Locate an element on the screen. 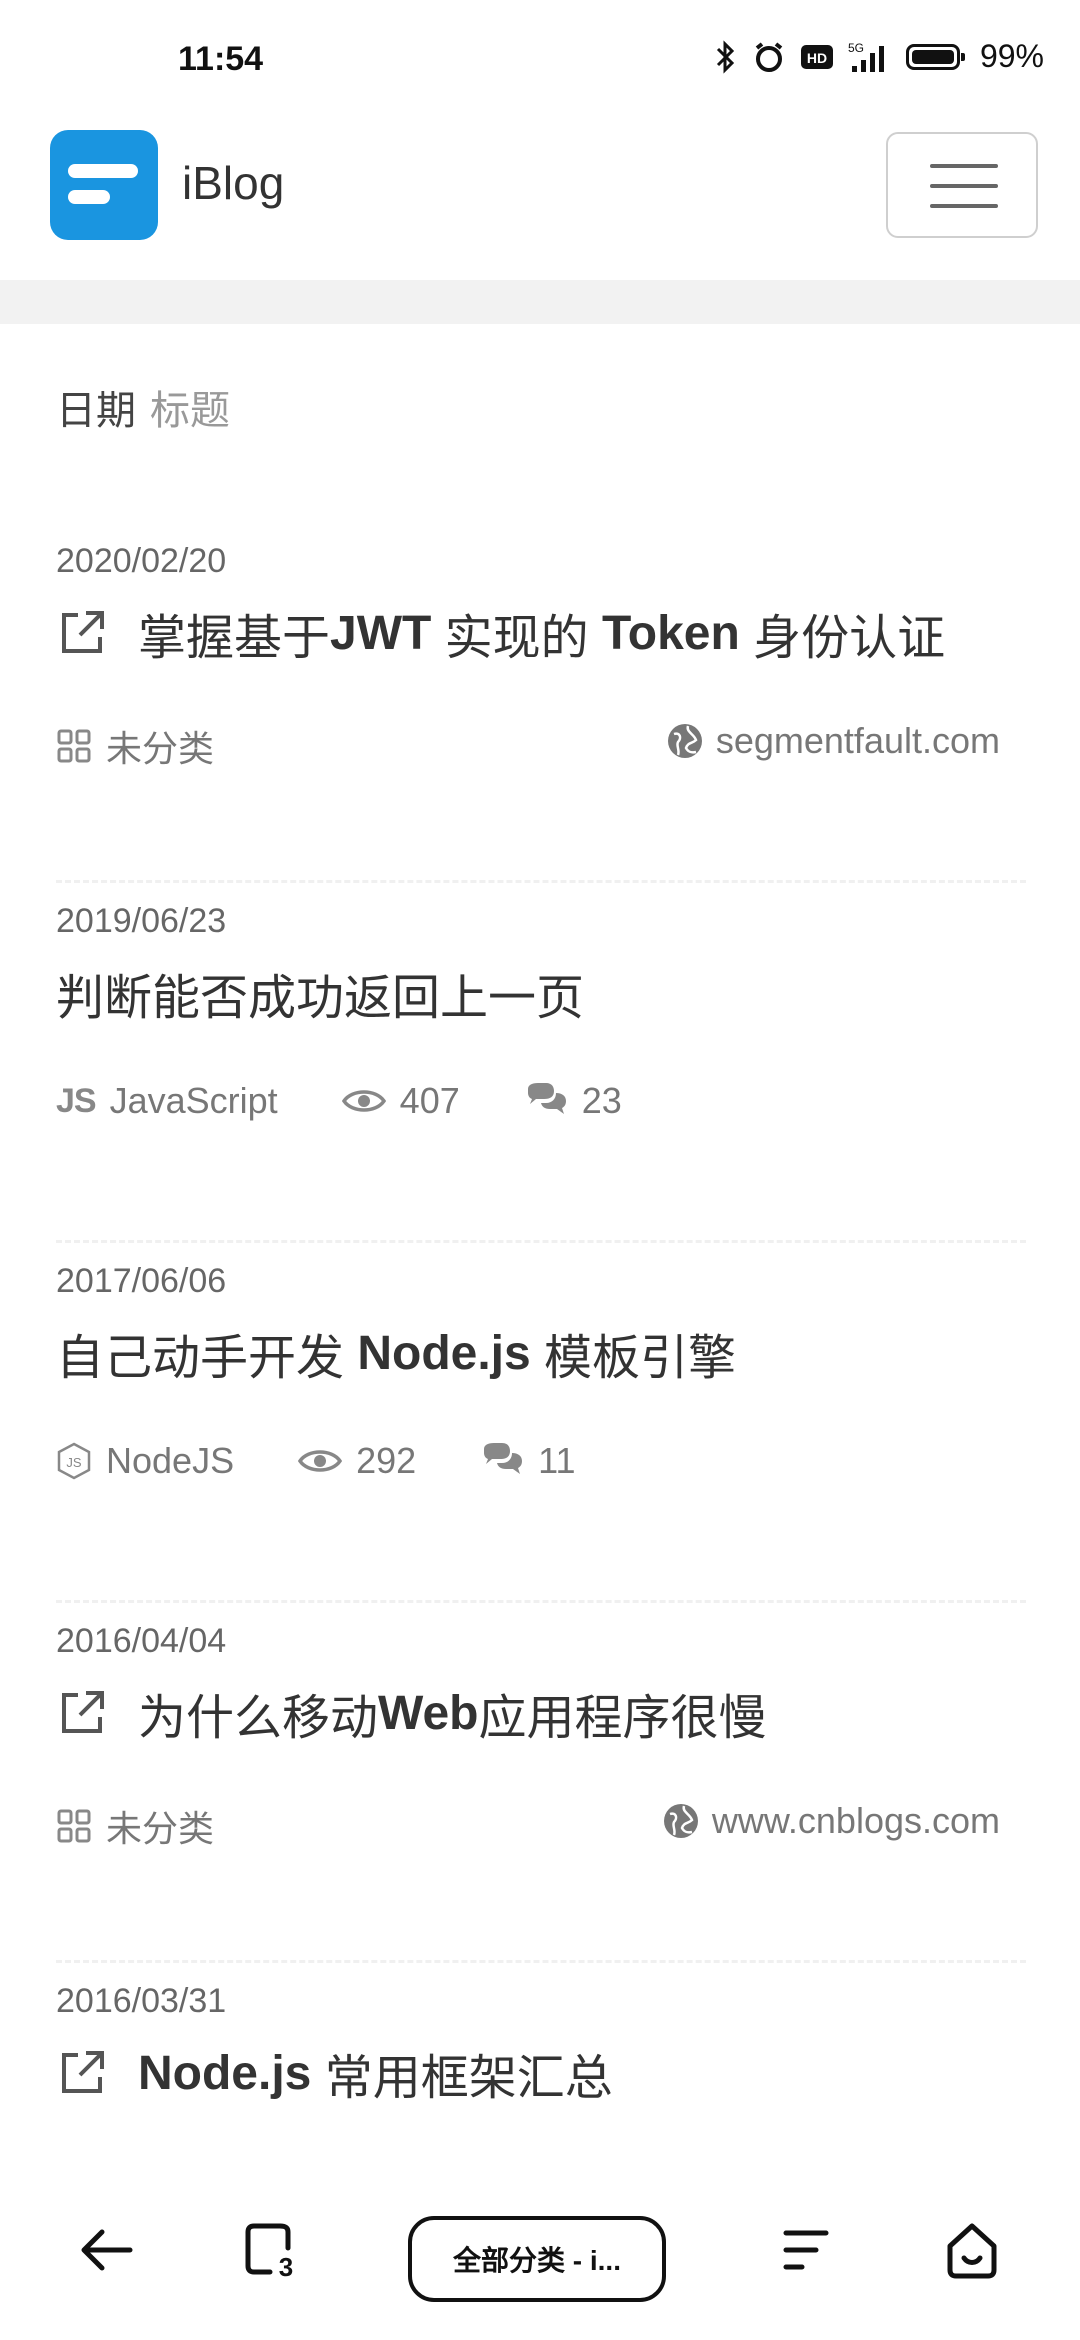 This screenshot has width=1080, height=2340. post-source: www.cnblogs.com is located at coordinates (831, 1821).